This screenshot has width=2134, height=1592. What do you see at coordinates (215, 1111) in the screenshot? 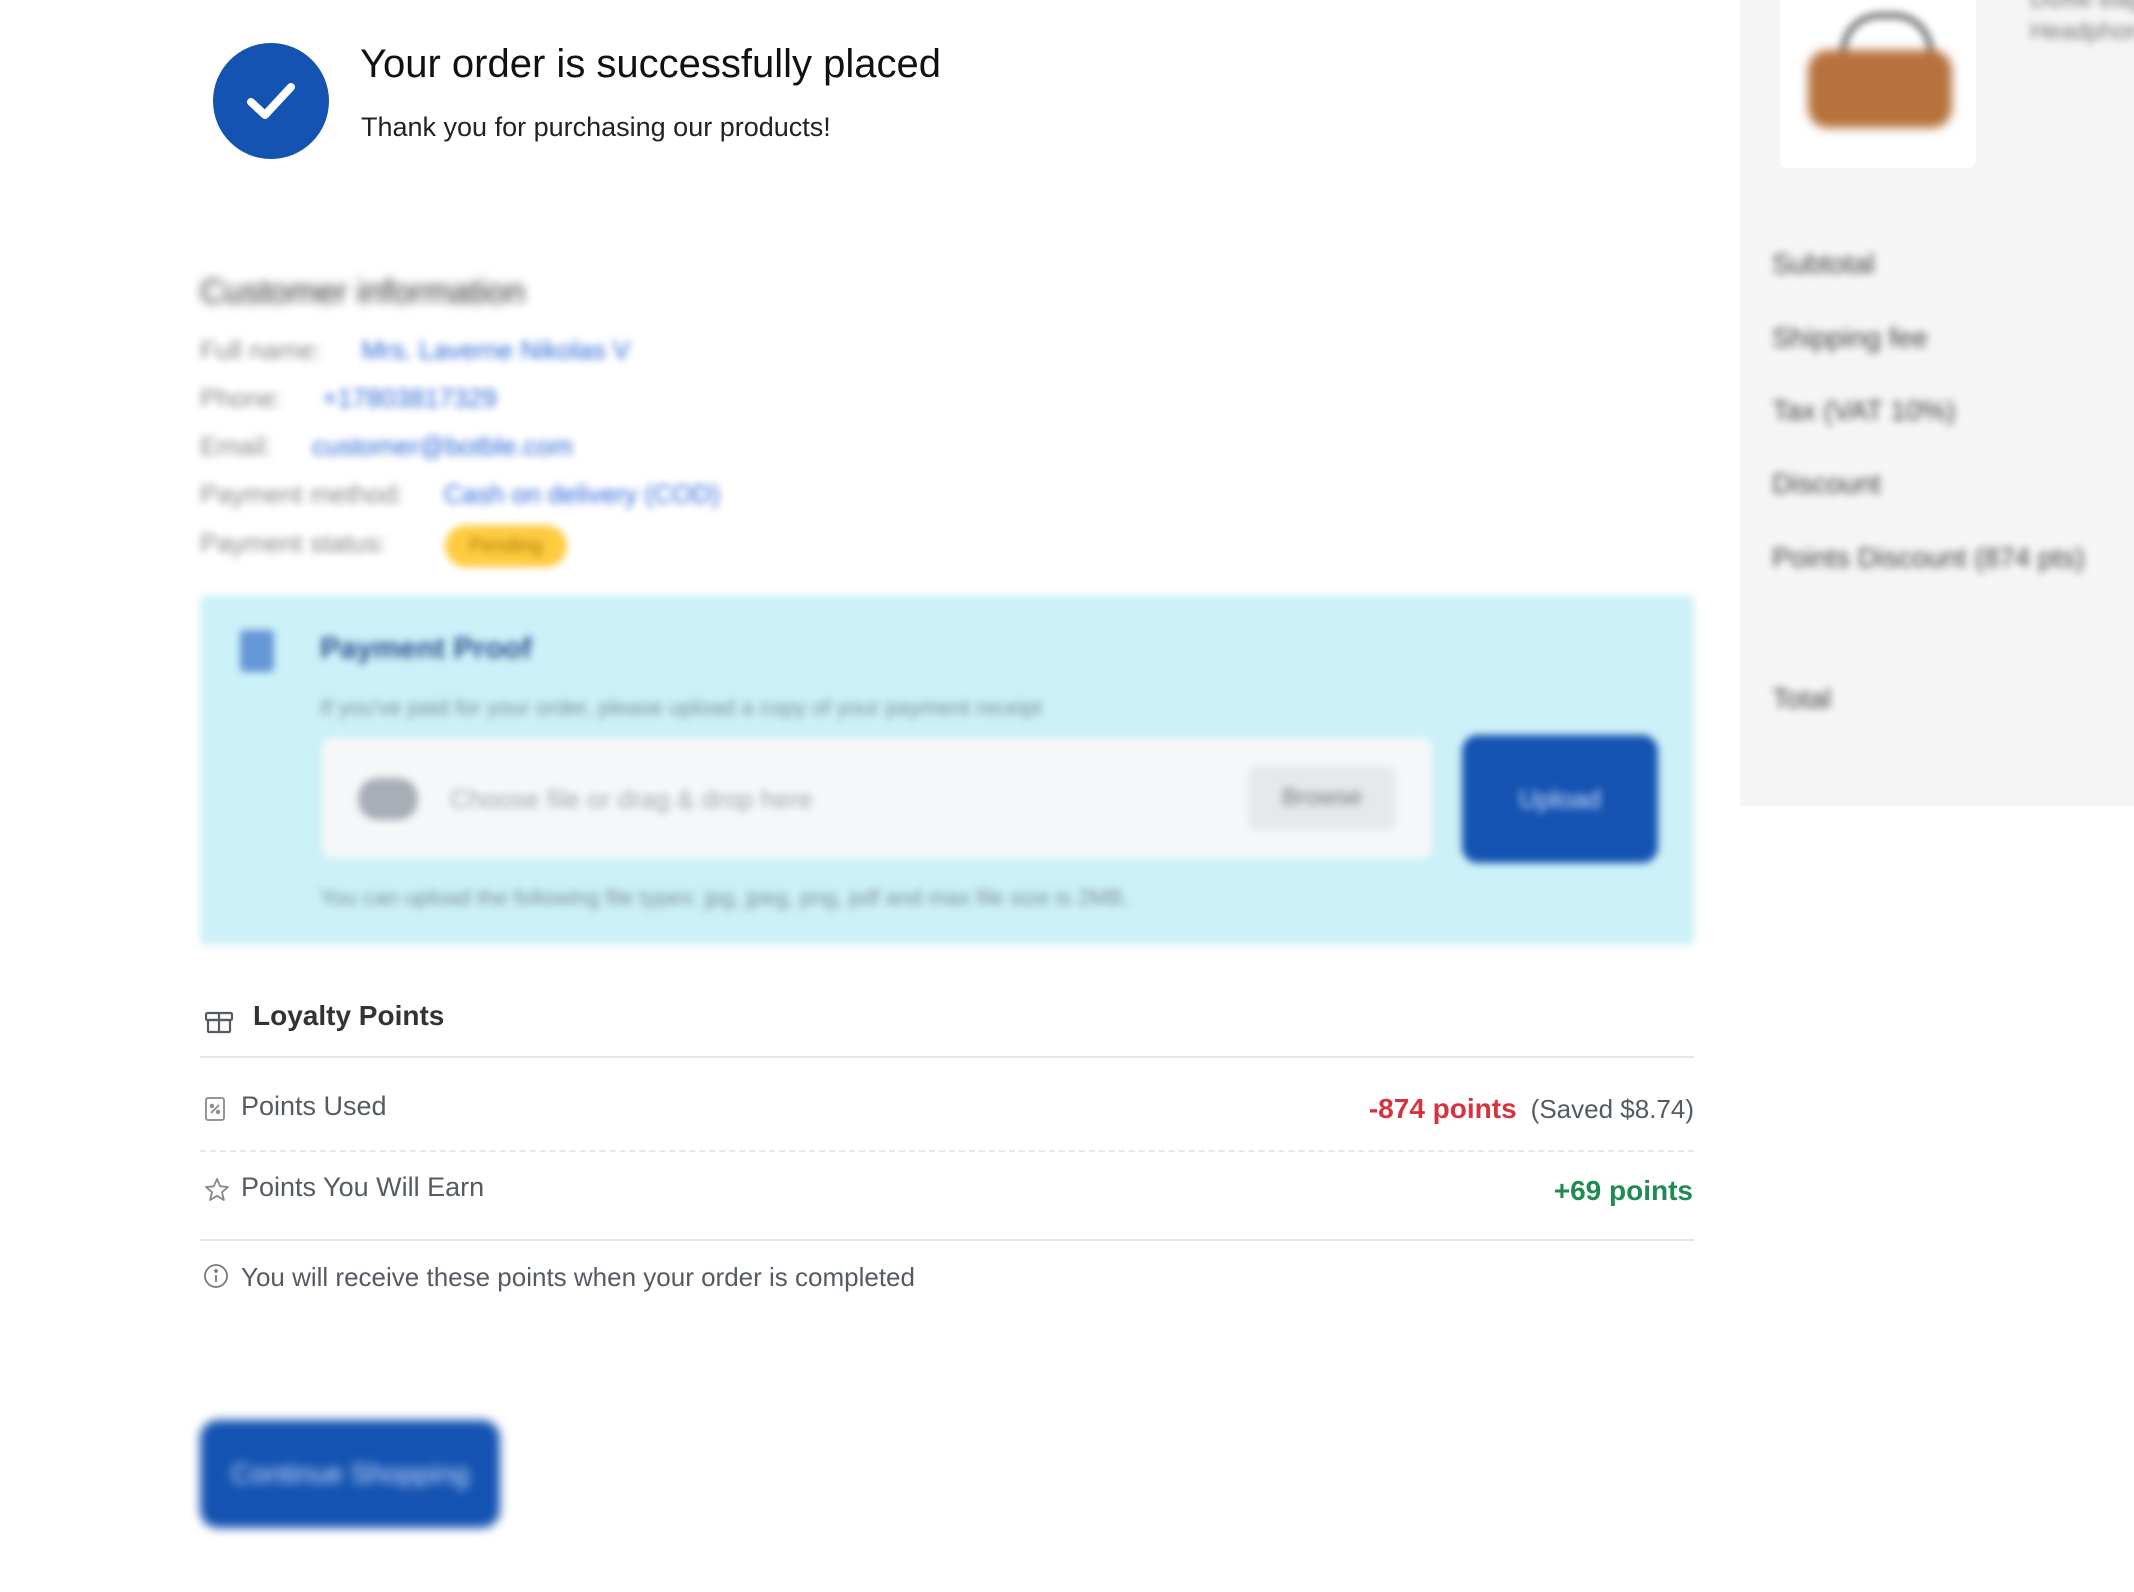
I see `receipt-icon` at bounding box center [215, 1111].